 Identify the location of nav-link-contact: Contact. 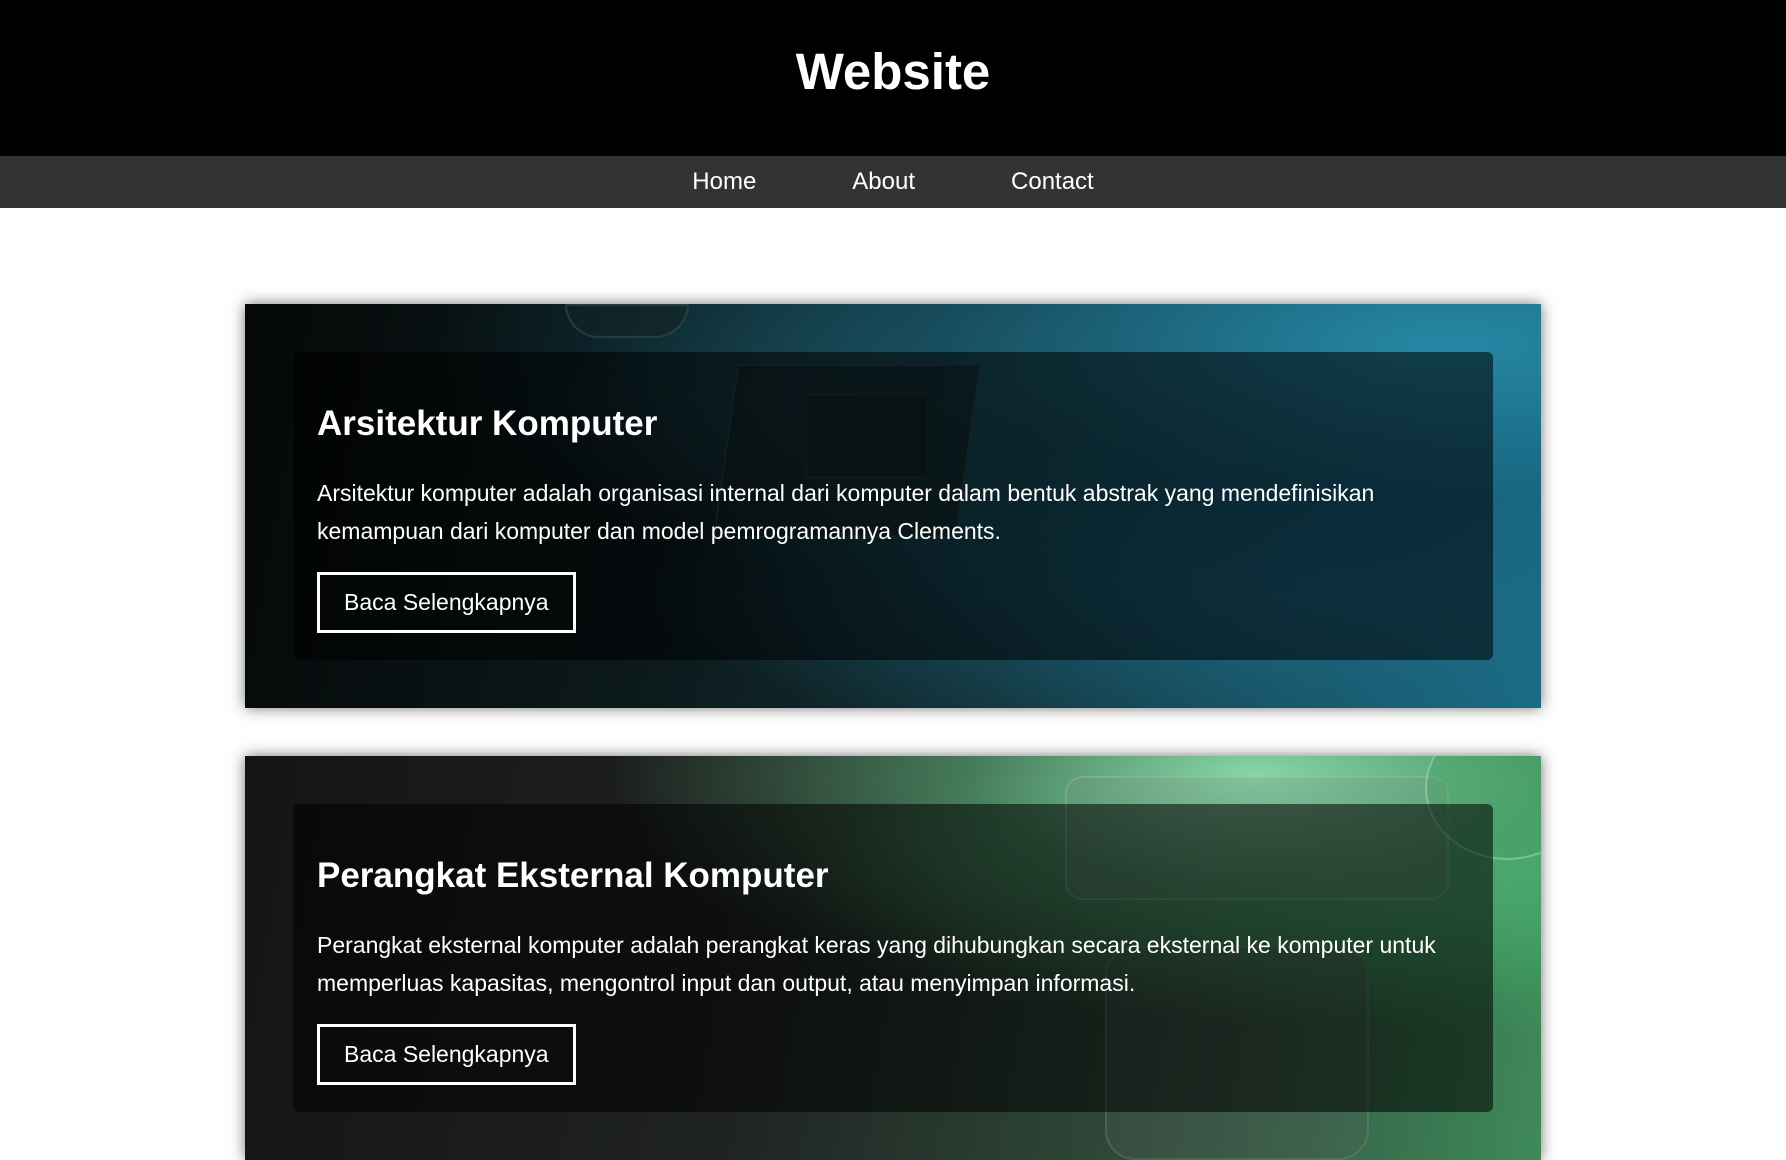
(1052, 182).